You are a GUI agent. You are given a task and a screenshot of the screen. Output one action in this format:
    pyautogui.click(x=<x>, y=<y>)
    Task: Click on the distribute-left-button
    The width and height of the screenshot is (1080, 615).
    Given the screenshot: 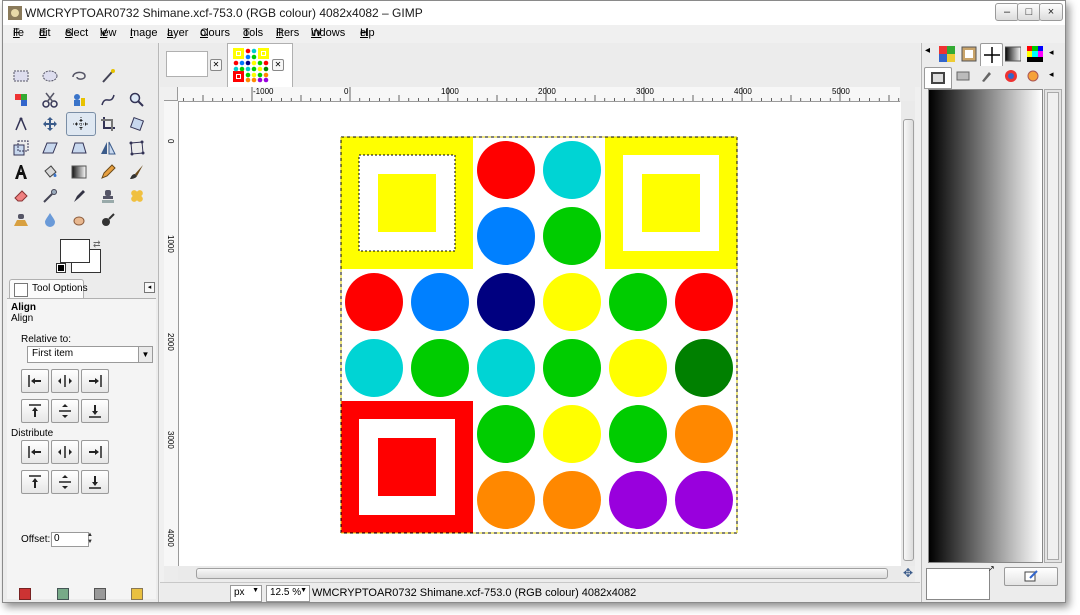 What is the action you would take?
    pyautogui.click(x=35, y=452)
    